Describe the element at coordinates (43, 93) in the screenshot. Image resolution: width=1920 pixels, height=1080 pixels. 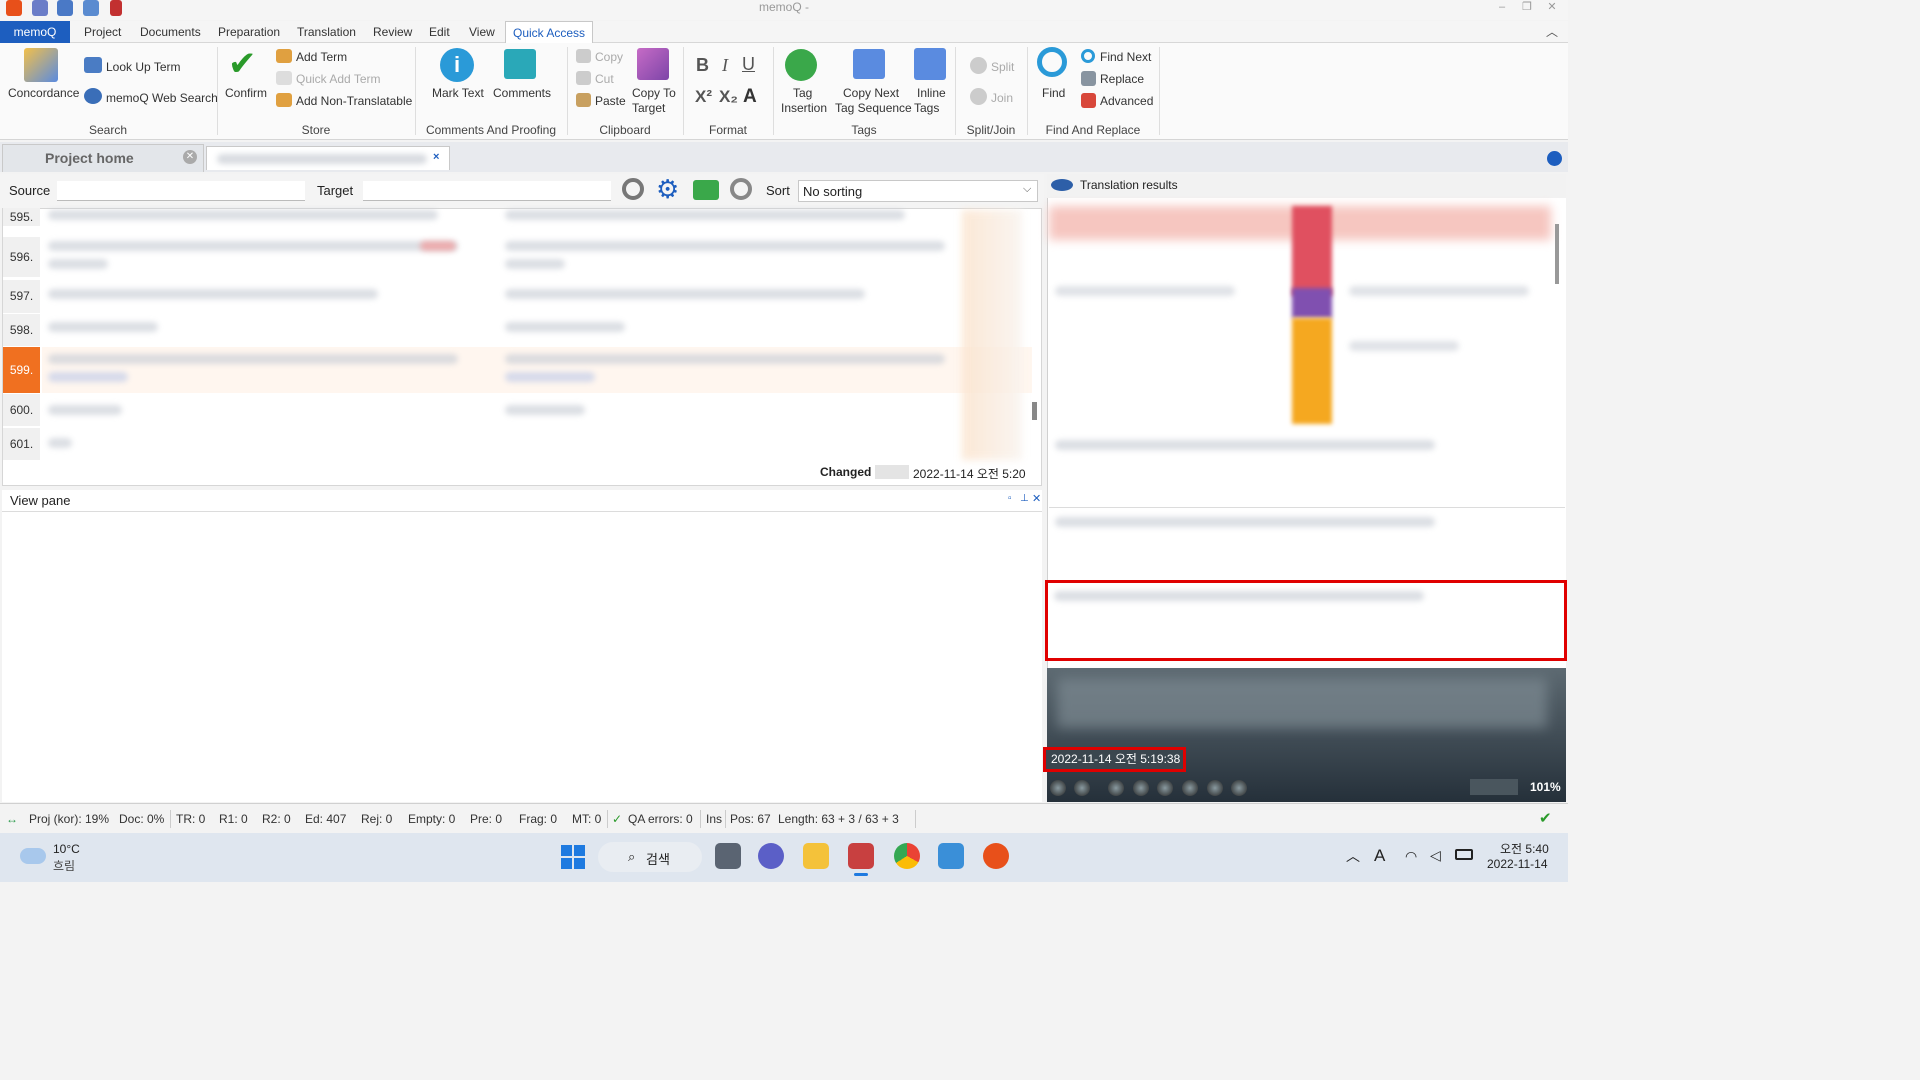
I see `concordance-button: Concordance` at that location.